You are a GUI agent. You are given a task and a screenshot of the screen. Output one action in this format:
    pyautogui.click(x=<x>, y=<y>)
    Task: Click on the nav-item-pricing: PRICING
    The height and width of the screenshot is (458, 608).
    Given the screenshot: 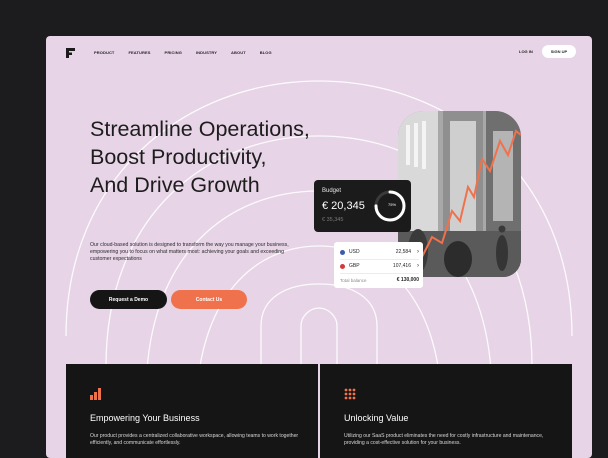 What is the action you would take?
    pyautogui.click(x=173, y=53)
    